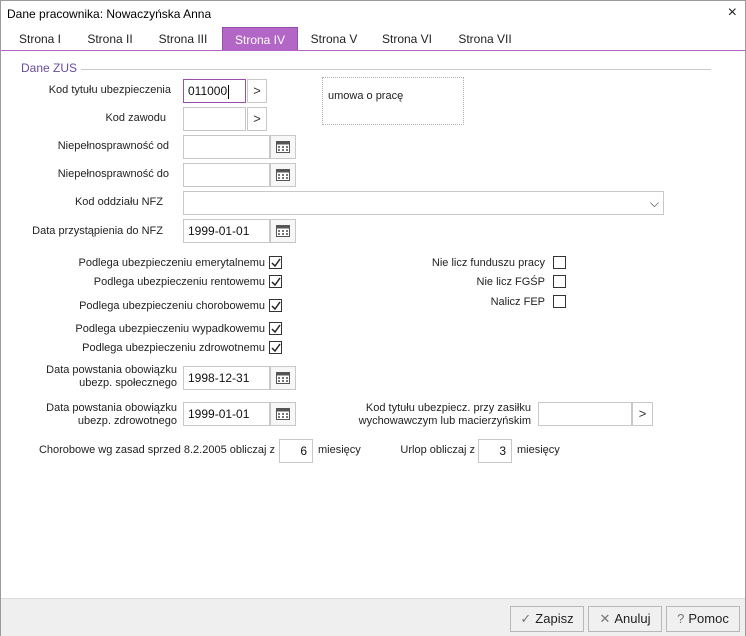 This screenshot has height=636, width=746. What do you see at coordinates (275, 262) in the screenshot?
I see `chk-emerytalne` at bounding box center [275, 262].